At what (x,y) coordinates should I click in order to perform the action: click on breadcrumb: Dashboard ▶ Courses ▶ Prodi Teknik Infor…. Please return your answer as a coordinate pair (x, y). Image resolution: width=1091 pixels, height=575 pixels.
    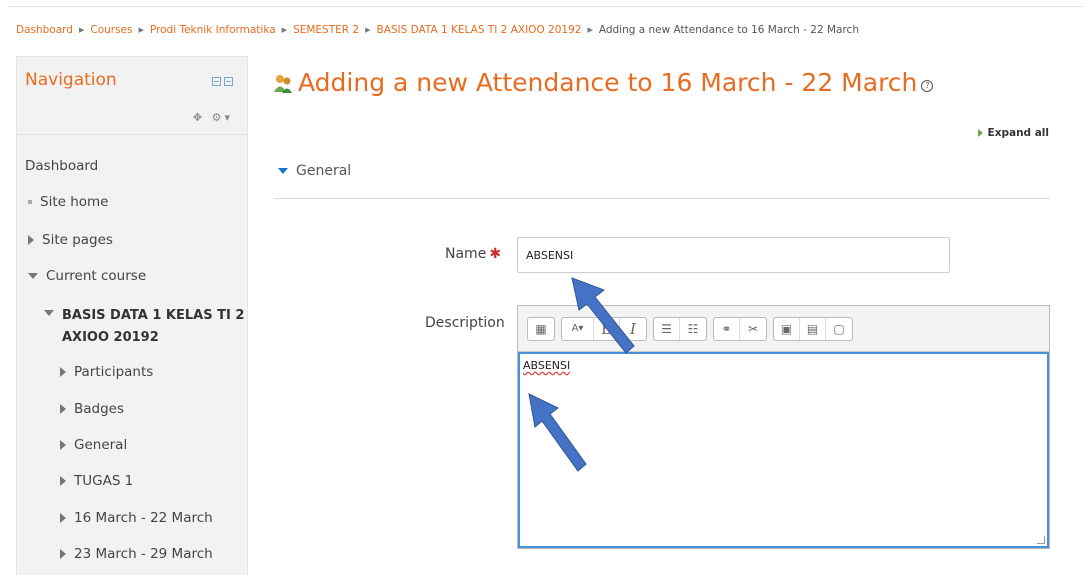
    Looking at the image, I should click on (437, 30).